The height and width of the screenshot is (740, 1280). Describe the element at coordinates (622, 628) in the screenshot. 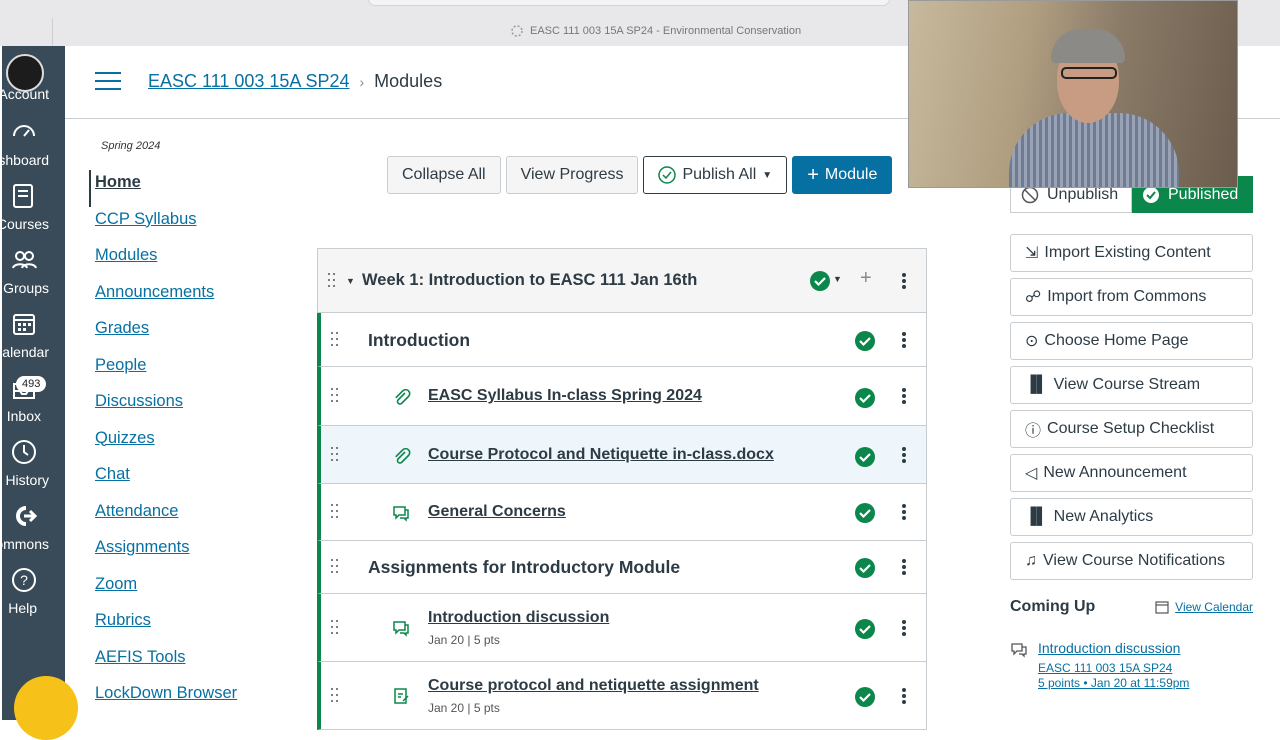

I see `module-item: Introduction discussion Jan 20 | 5 pts` at that location.